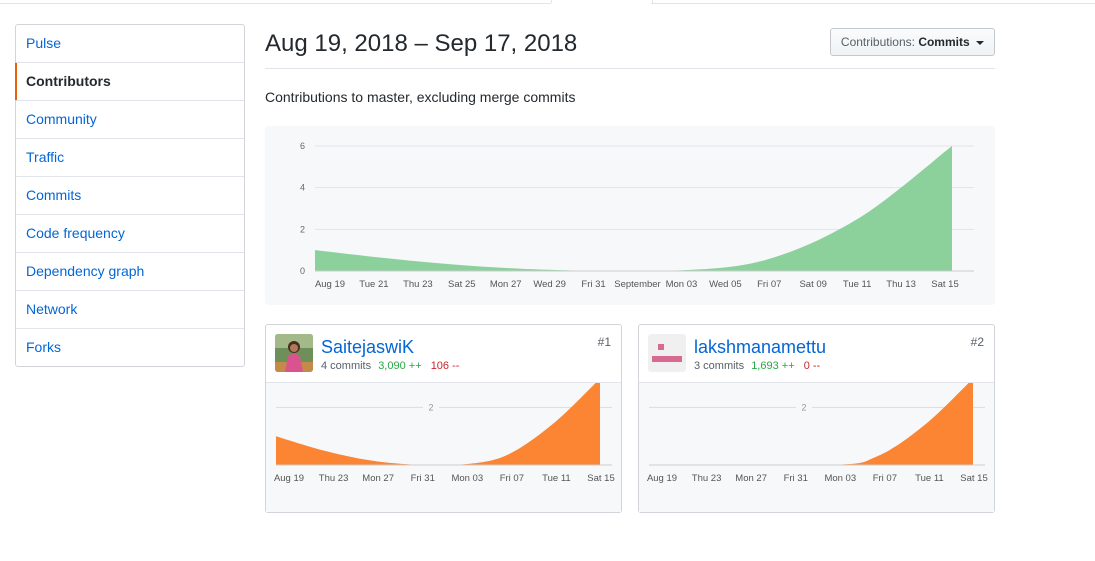 This screenshot has height=561, width=1095. Describe the element at coordinates (445, 366) in the screenshot. I see `deletions-count: 106 --` at that location.